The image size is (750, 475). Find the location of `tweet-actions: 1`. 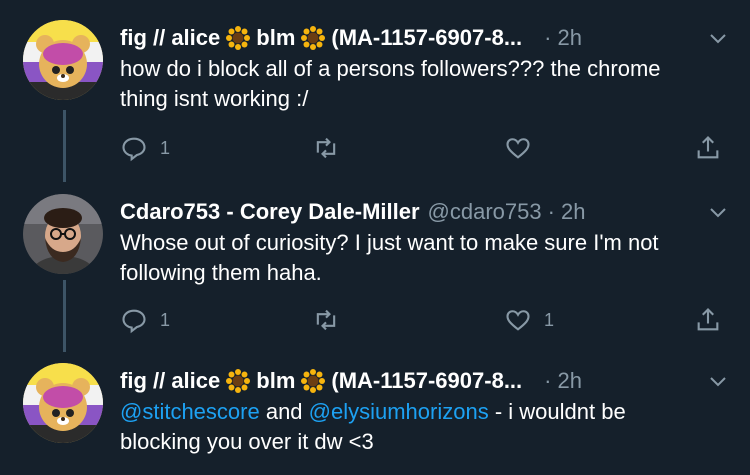

tweet-actions: 1 is located at coordinates (425, 148).